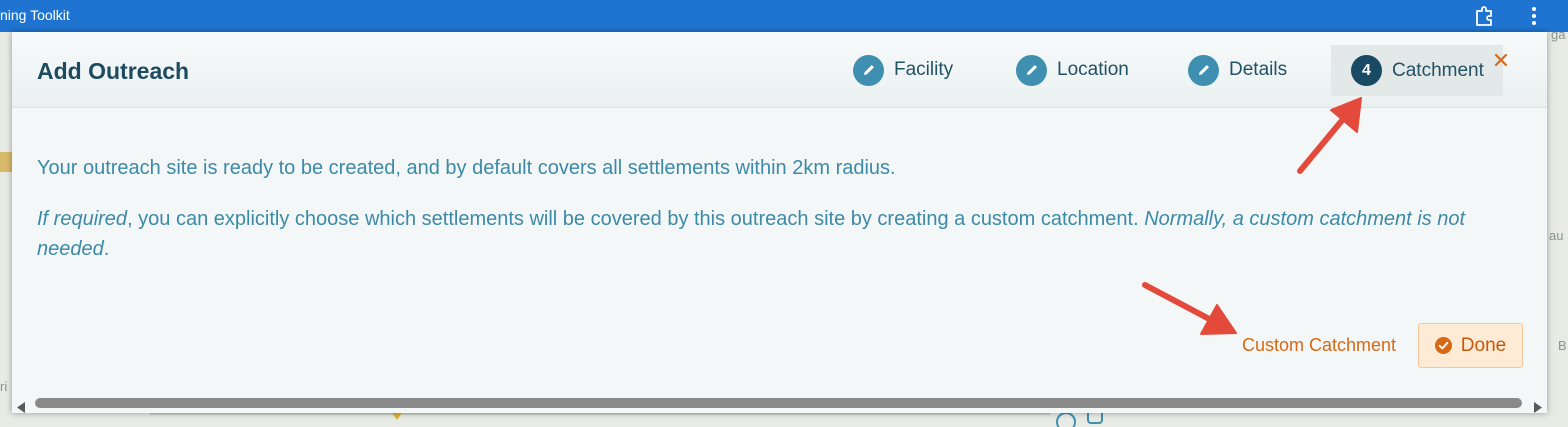 This screenshot has height=427, width=1568. I want to click on app-title: ning Toolkit, so click(35, 15).